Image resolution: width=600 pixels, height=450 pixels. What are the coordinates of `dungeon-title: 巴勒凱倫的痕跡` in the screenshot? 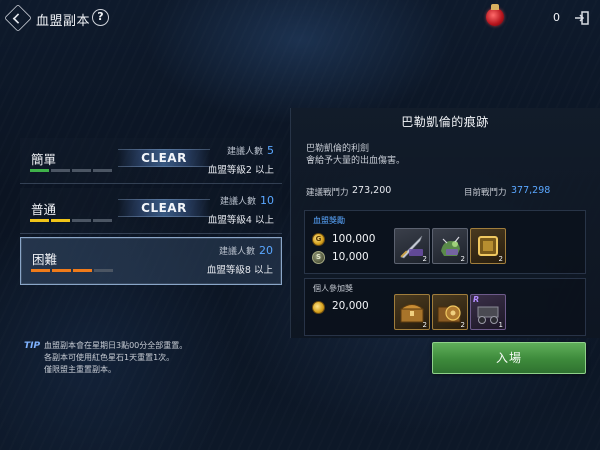 It's located at (445, 122).